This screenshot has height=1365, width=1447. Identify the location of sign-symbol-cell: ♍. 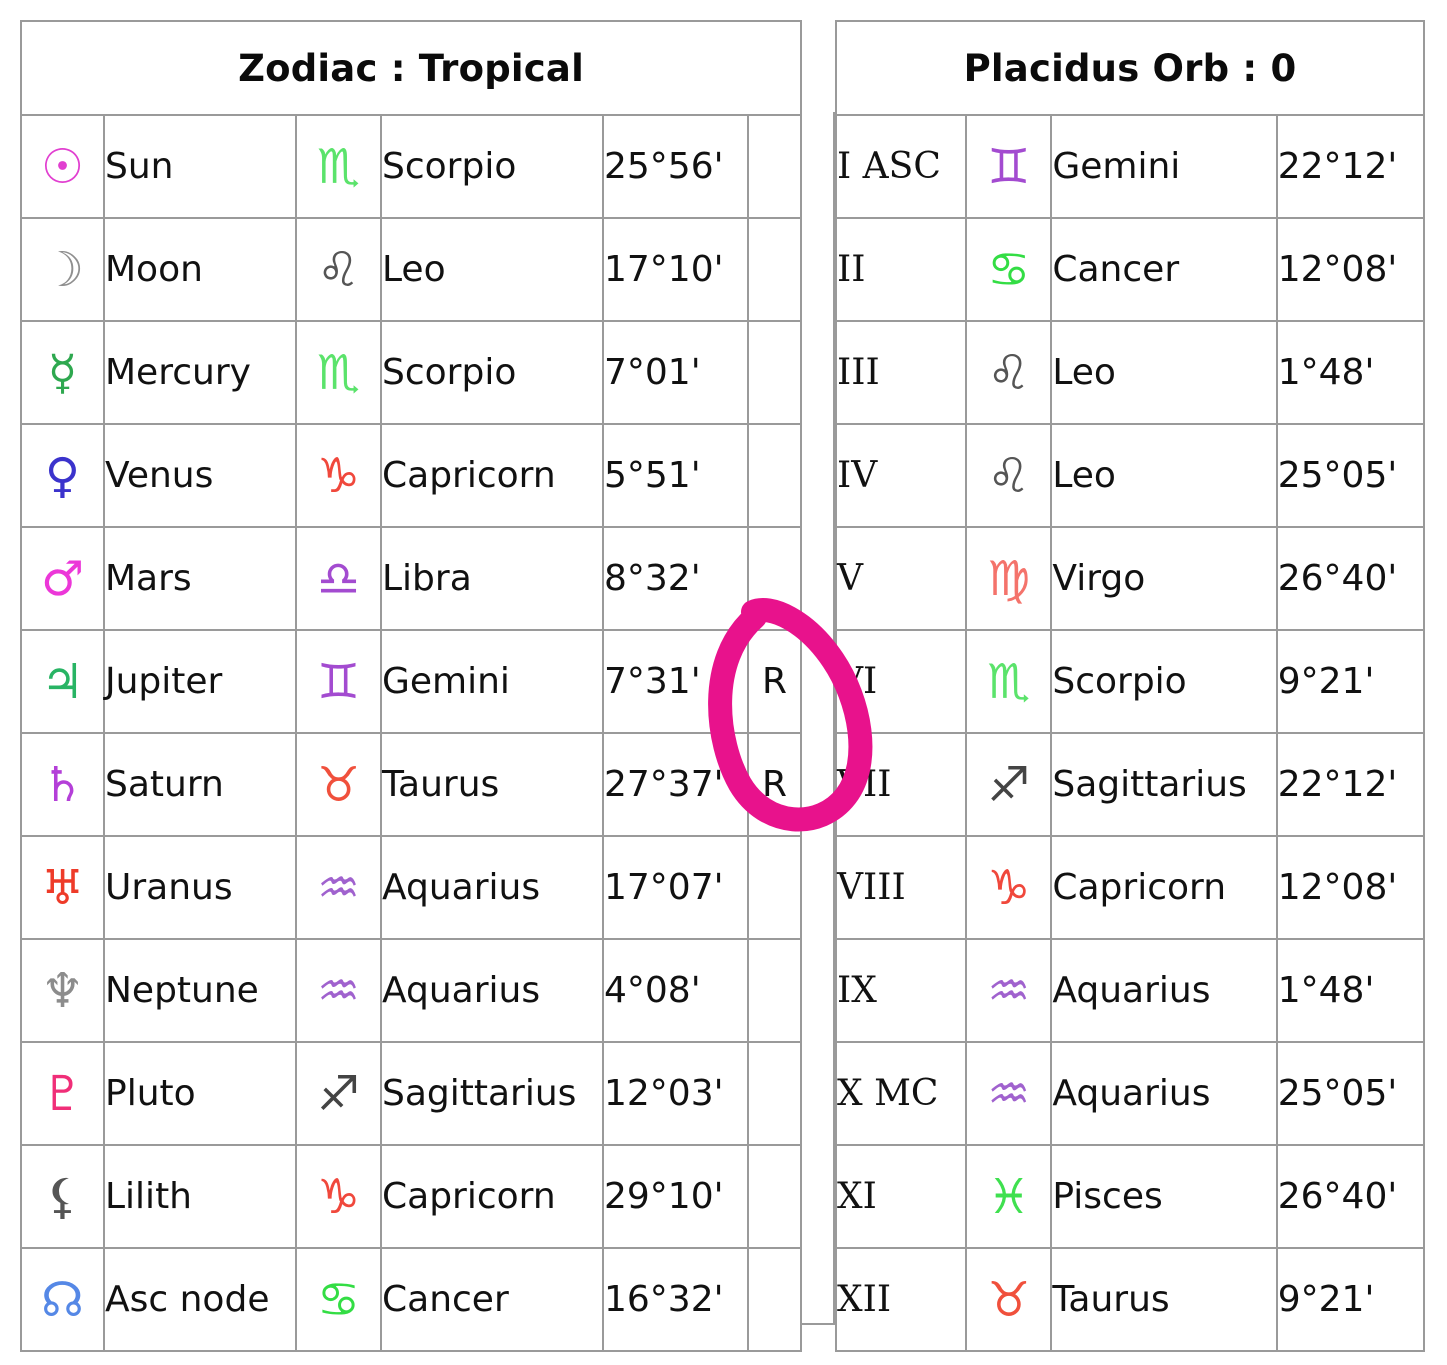
(1009, 578).